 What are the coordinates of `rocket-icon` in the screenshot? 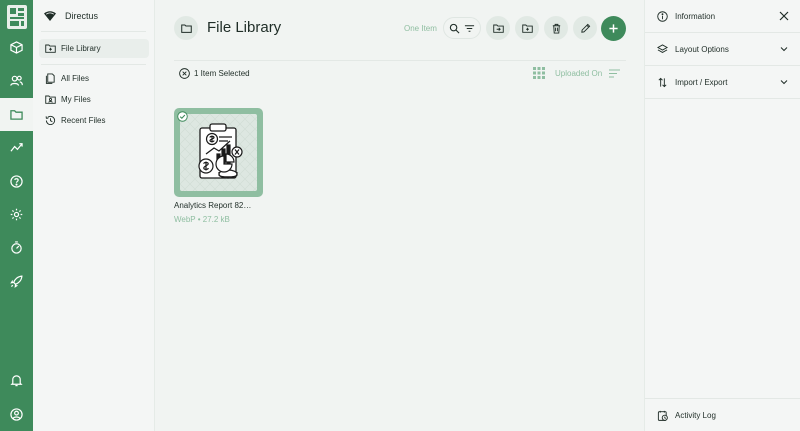 It's located at (16, 281).